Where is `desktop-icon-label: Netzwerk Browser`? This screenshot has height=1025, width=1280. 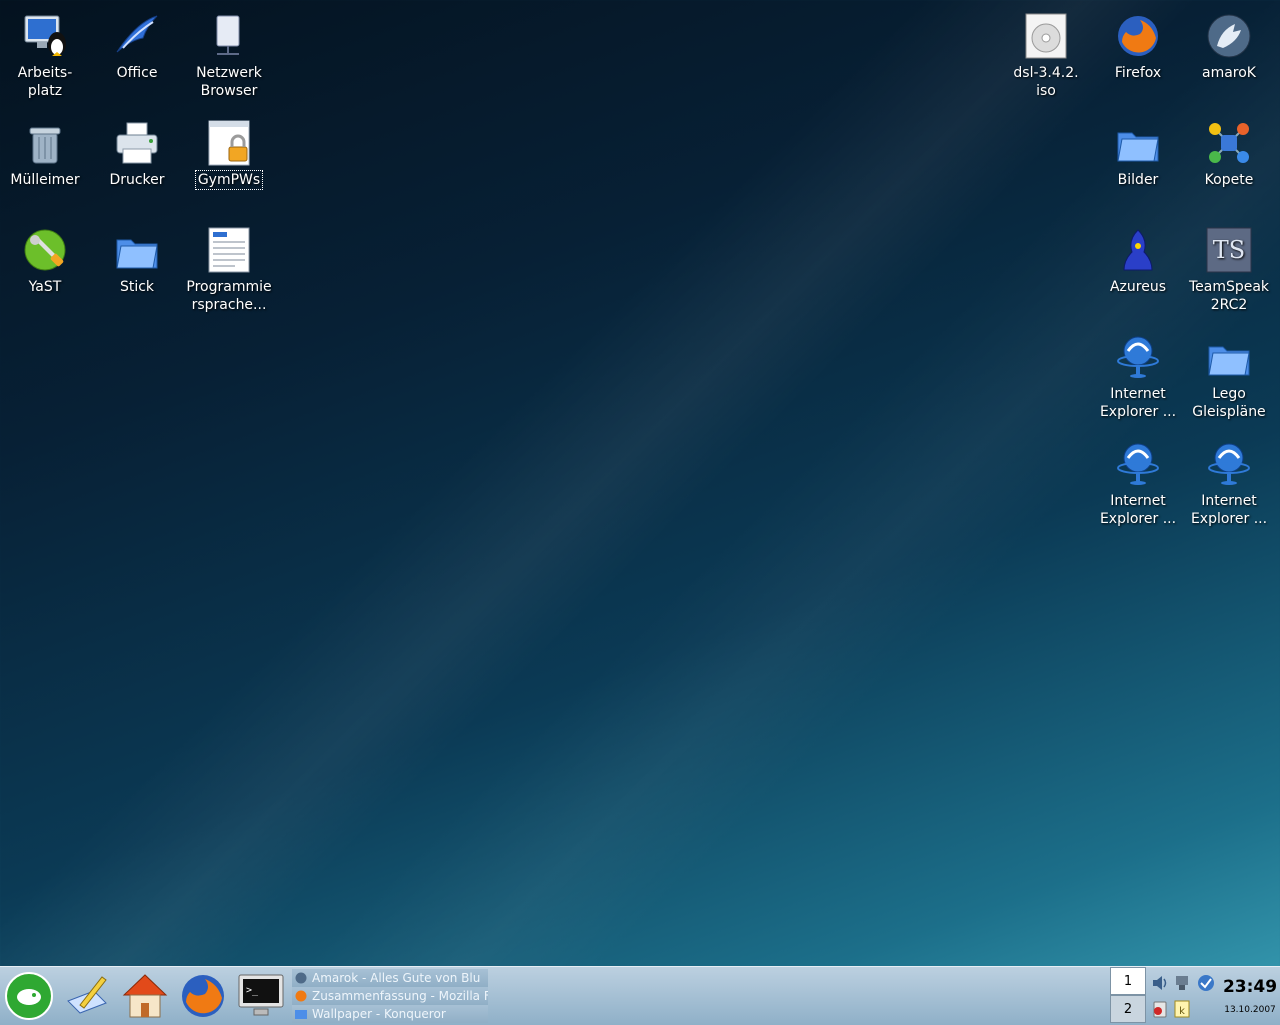 desktop-icon-label: Netzwerk Browser is located at coordinates (229, 82).